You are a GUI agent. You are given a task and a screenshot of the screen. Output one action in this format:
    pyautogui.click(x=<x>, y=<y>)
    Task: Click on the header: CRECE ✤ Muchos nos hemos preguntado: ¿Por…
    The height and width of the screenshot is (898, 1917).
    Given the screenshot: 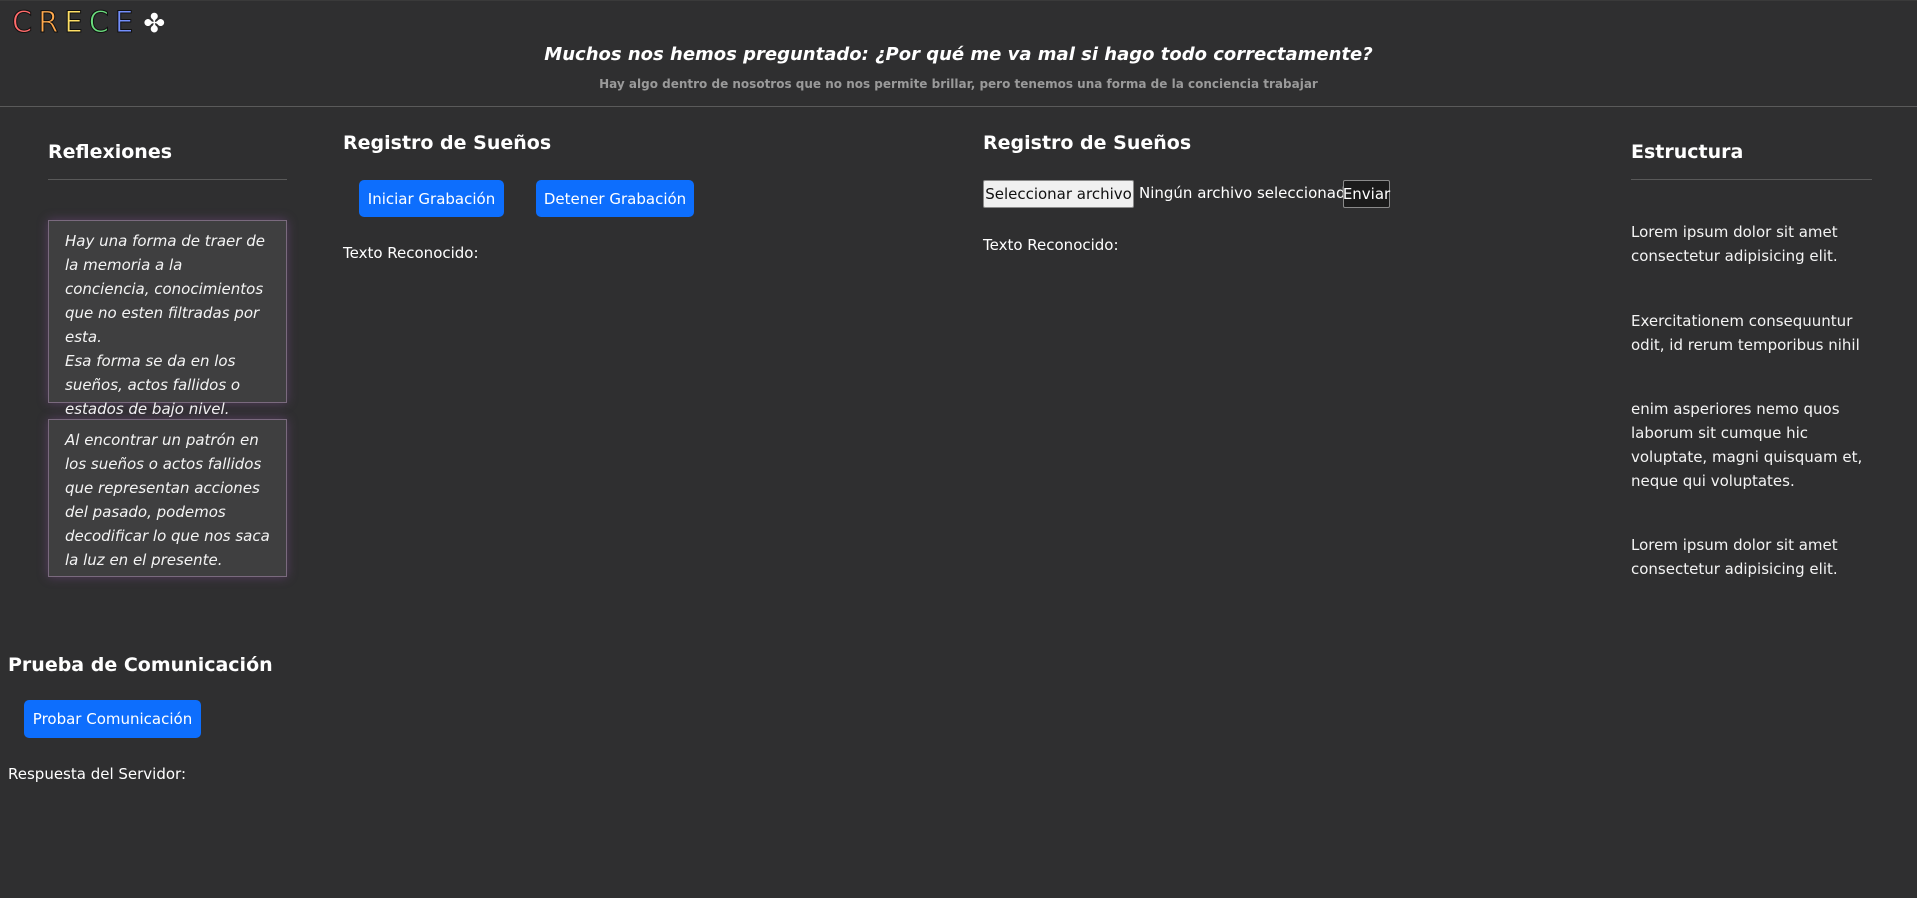 What is the action you would take?
    pyautogui.click(x=958, y=53)
    